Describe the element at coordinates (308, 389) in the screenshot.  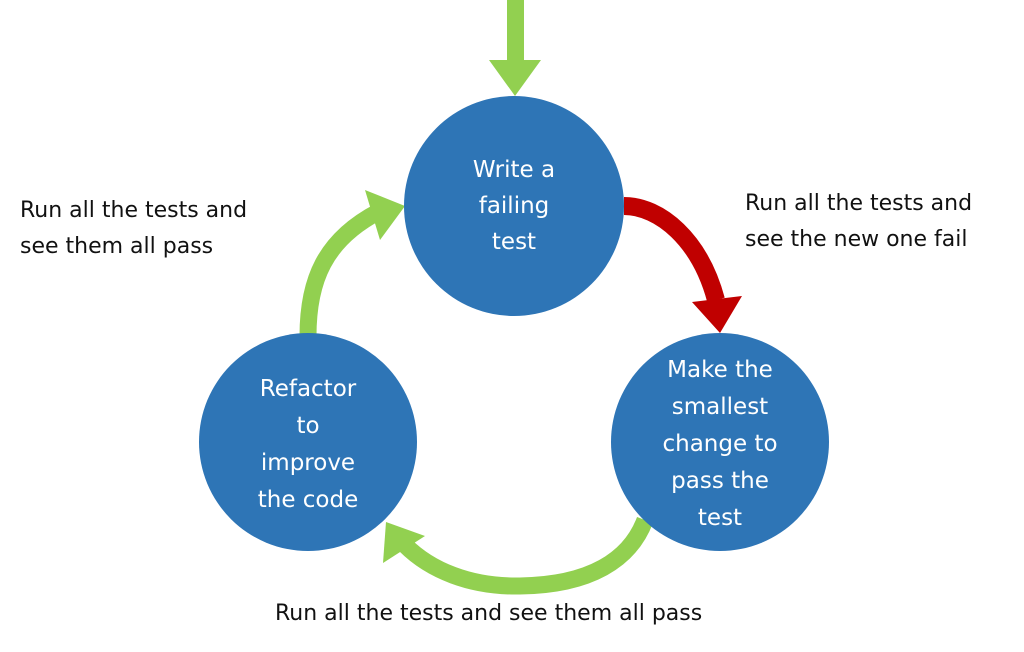
I see `node-refactor-line-1: Refactor` at that location.